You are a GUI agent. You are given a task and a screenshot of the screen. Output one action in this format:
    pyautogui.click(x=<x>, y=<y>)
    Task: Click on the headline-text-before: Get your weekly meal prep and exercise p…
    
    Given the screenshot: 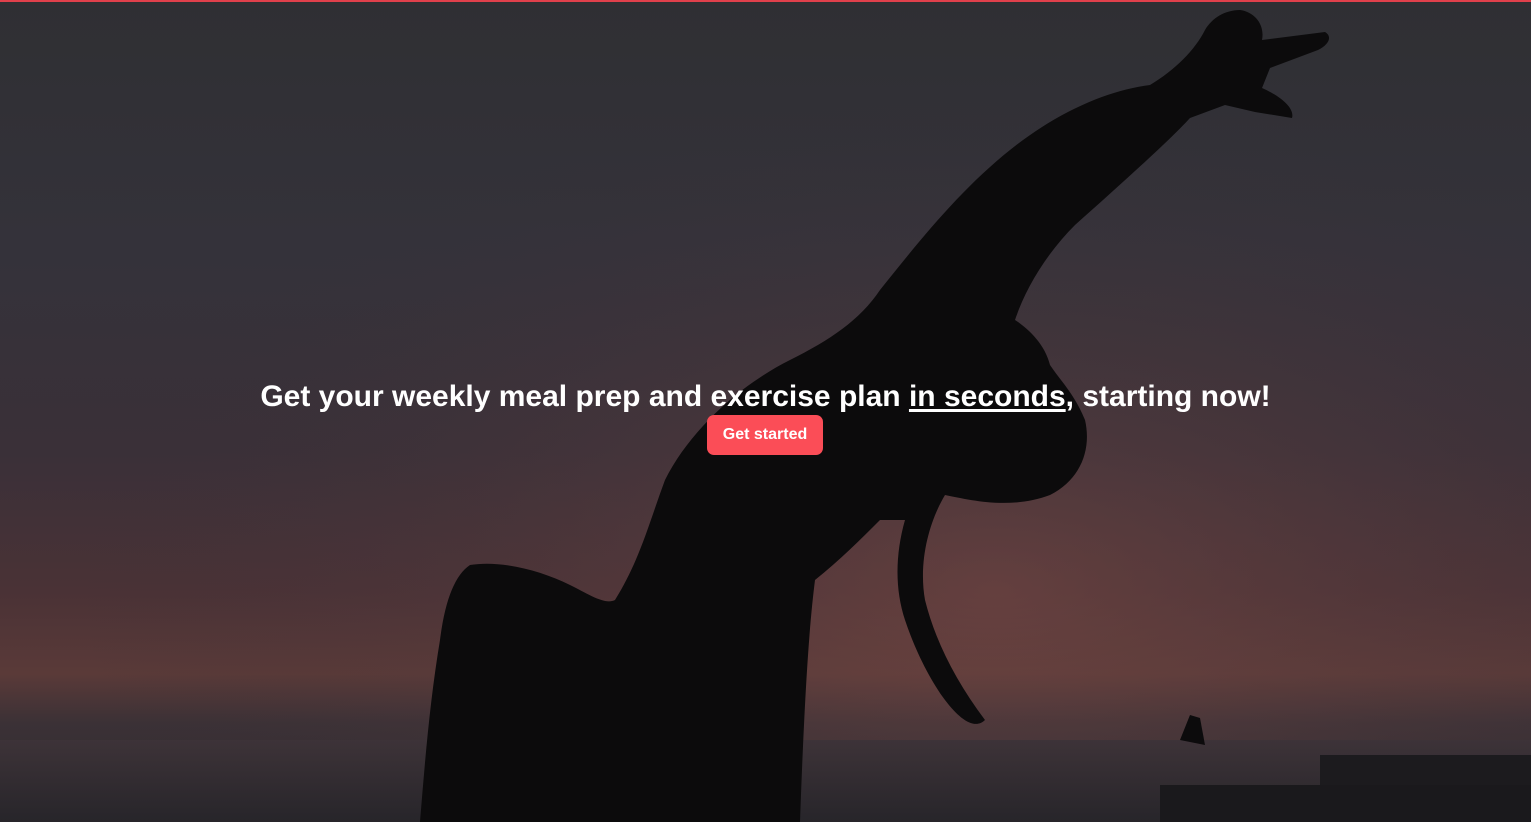 What is the action you would take?
    pyautogui.click(x=584, y=396)
    